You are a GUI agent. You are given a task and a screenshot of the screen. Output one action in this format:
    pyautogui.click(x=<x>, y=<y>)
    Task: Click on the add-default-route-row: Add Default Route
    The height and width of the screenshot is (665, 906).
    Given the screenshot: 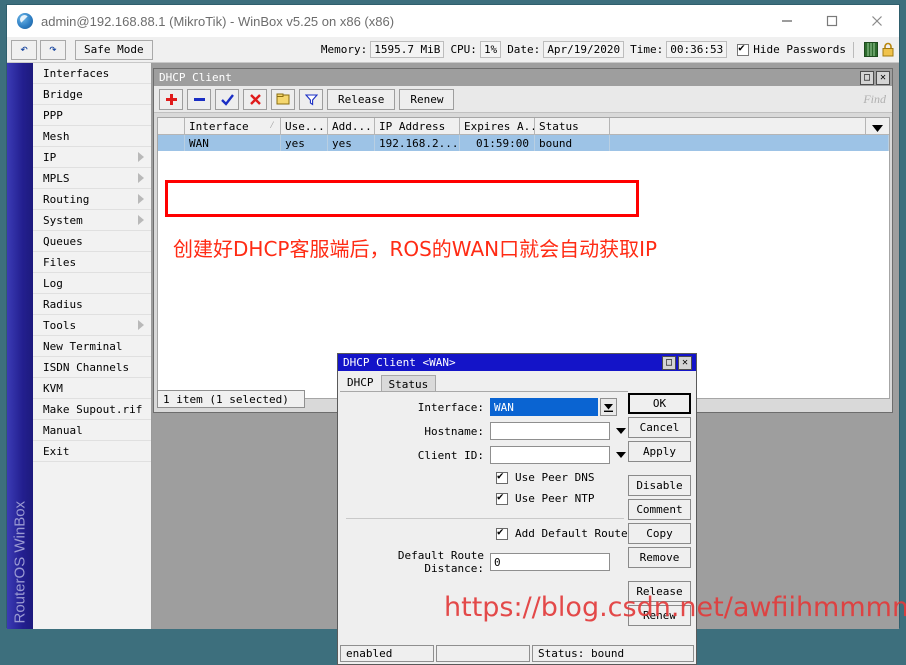 What is the action you would take?
    pyautogui.click(x=483, y=533)
    